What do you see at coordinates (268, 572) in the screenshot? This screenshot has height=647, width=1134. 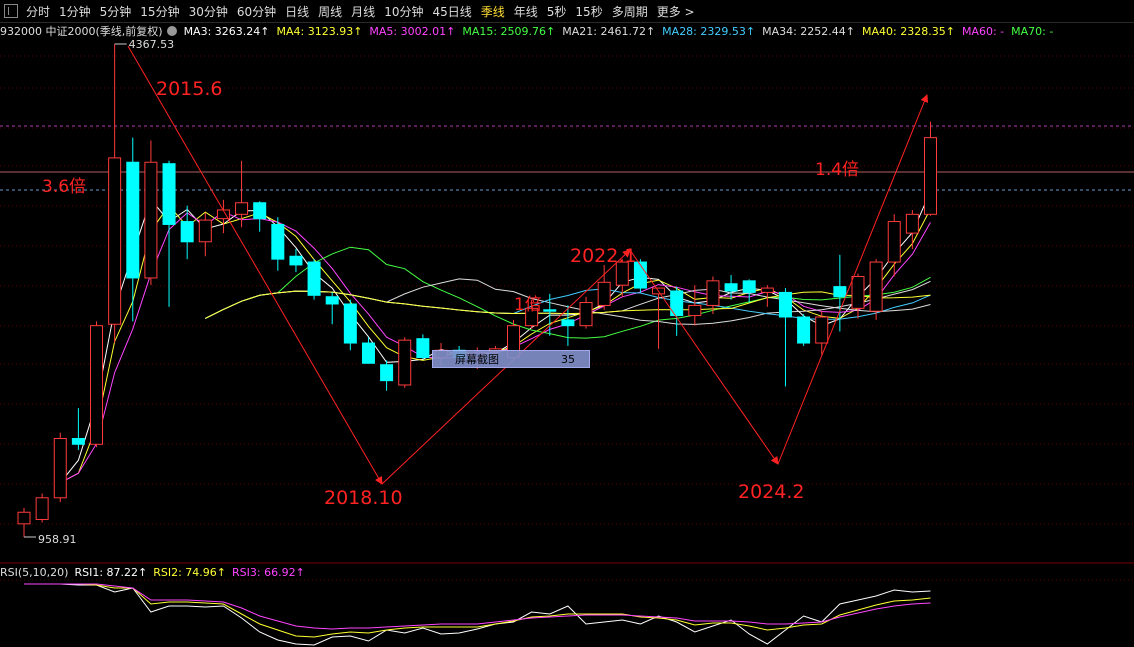 I see `rsi-legend-item: RSI3: 66.92↑` at bounding box center [268, 572].